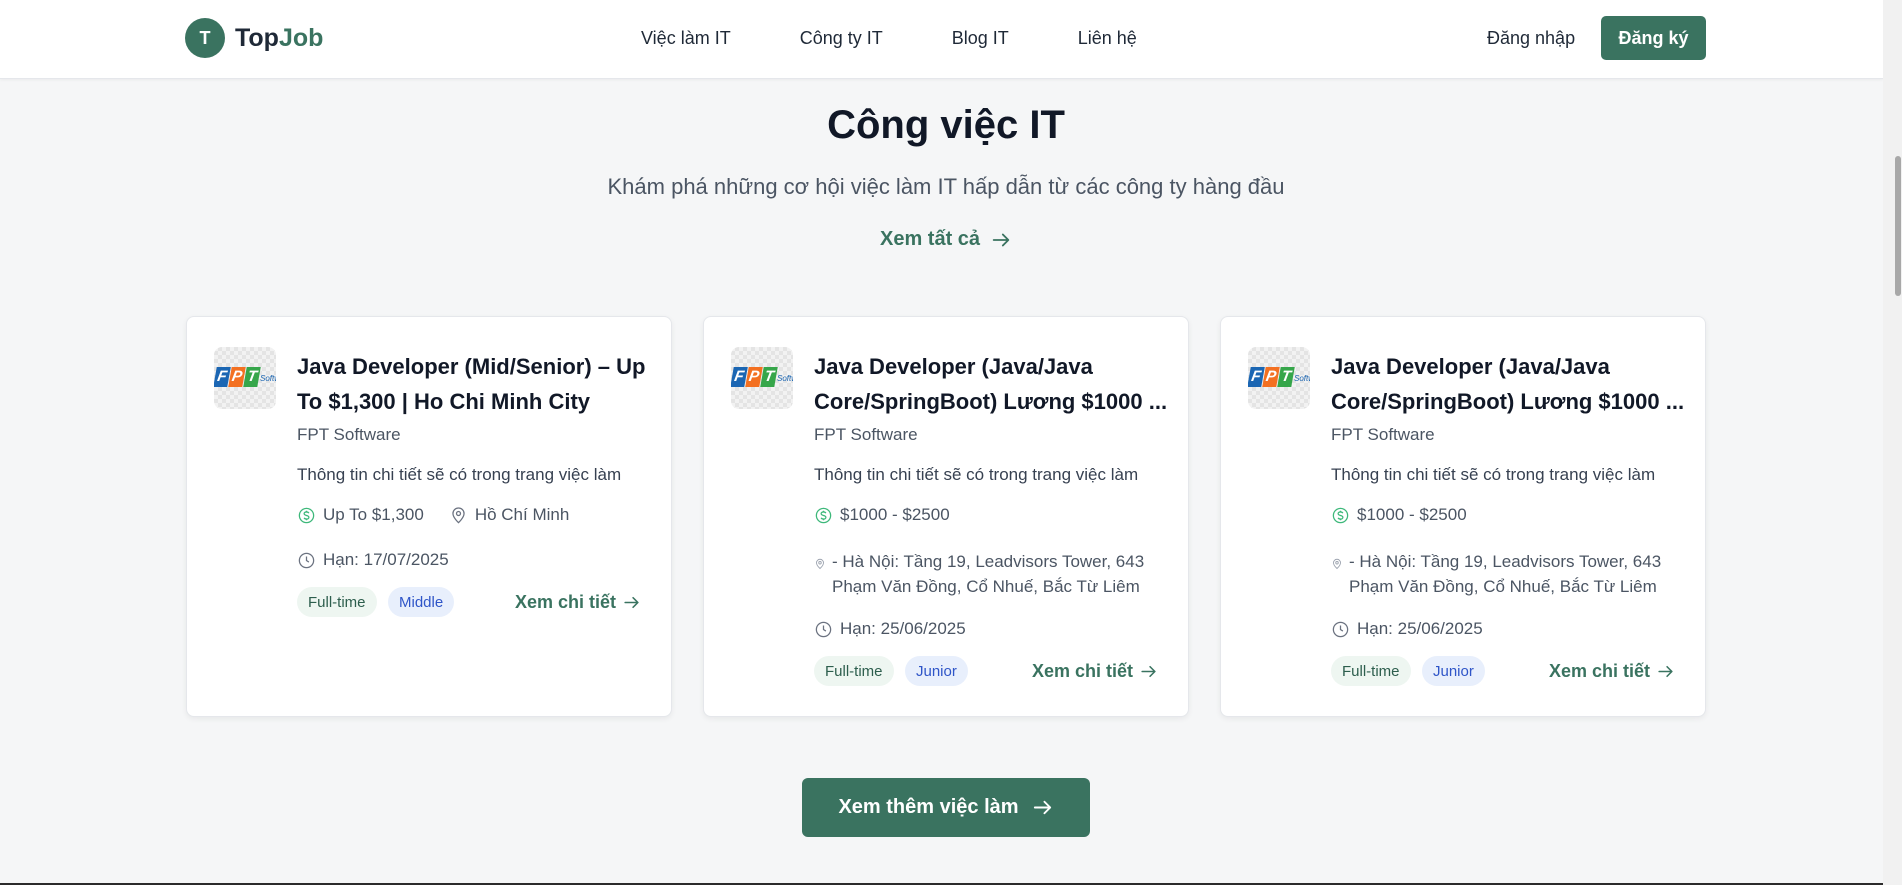 This screenshot has height=885, width=1902. Describe the element at coordinates (946, 125) in the screenshot. I see `section-title: Công việc IT` at that location.